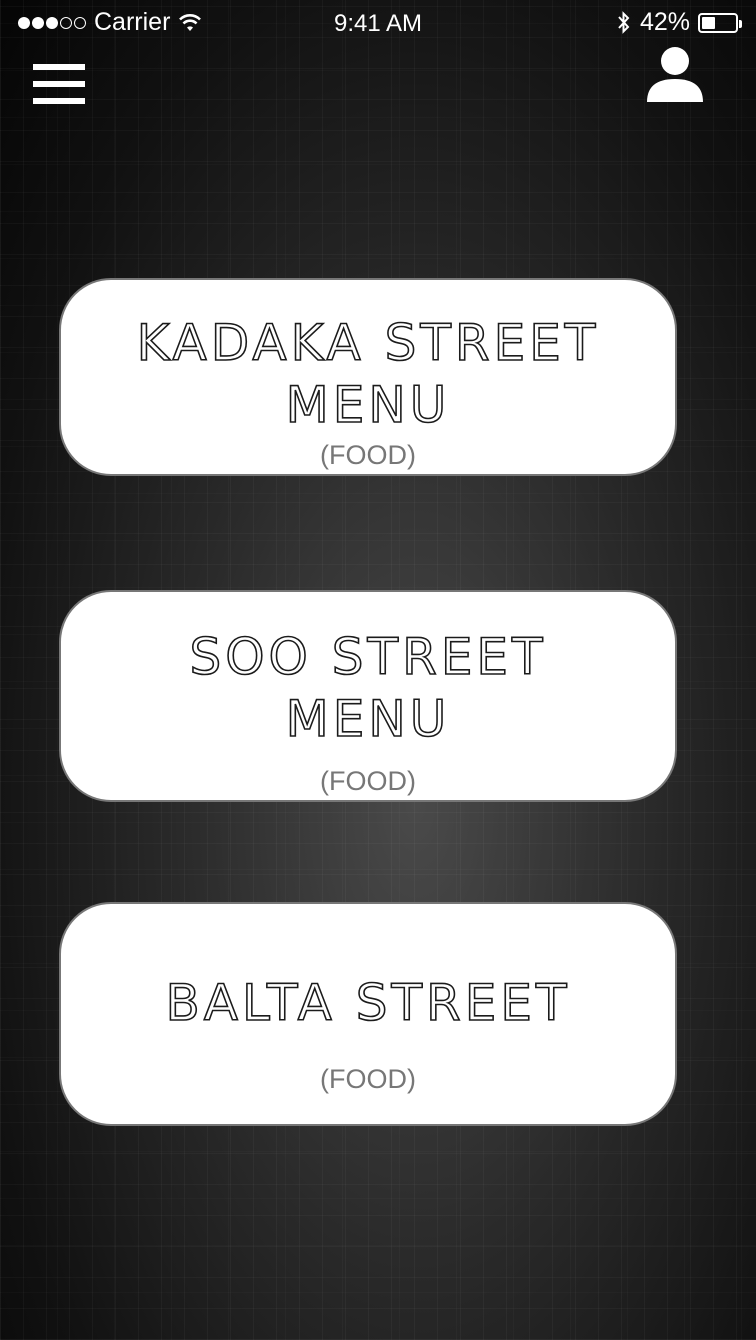 This screenshot has width=756, height=1340. Describe the element at coordinates (720, 22) in the screenshot. I see `battery-icon` at that location.